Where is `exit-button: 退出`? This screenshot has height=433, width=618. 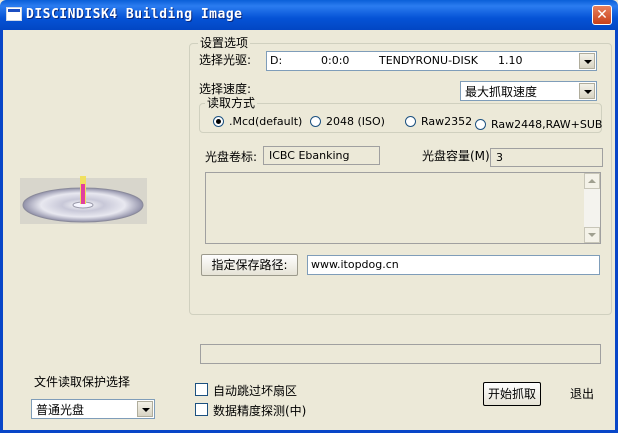
exit-button: 退出 is located at coordinates (582, 394).